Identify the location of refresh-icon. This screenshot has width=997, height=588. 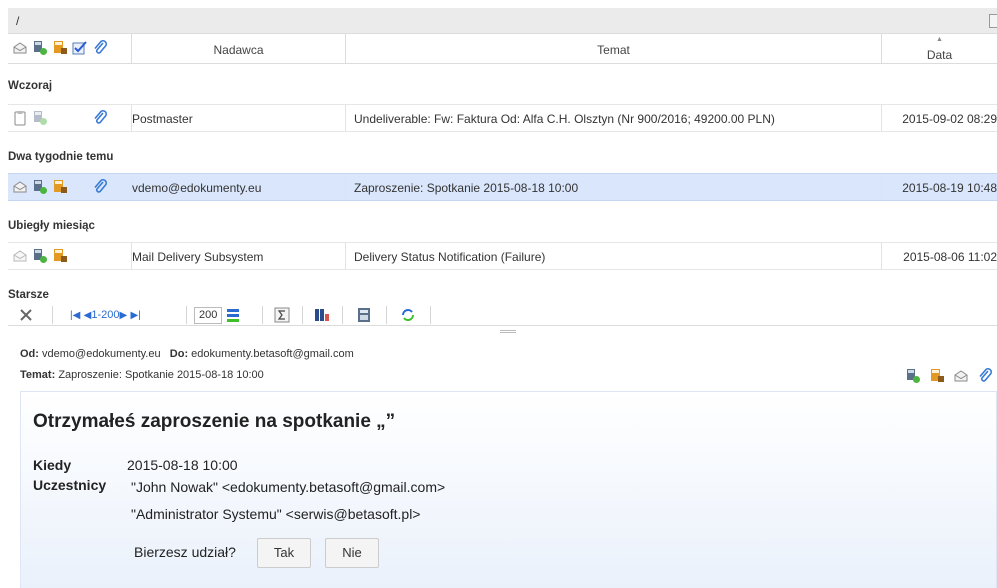
(408, 315).